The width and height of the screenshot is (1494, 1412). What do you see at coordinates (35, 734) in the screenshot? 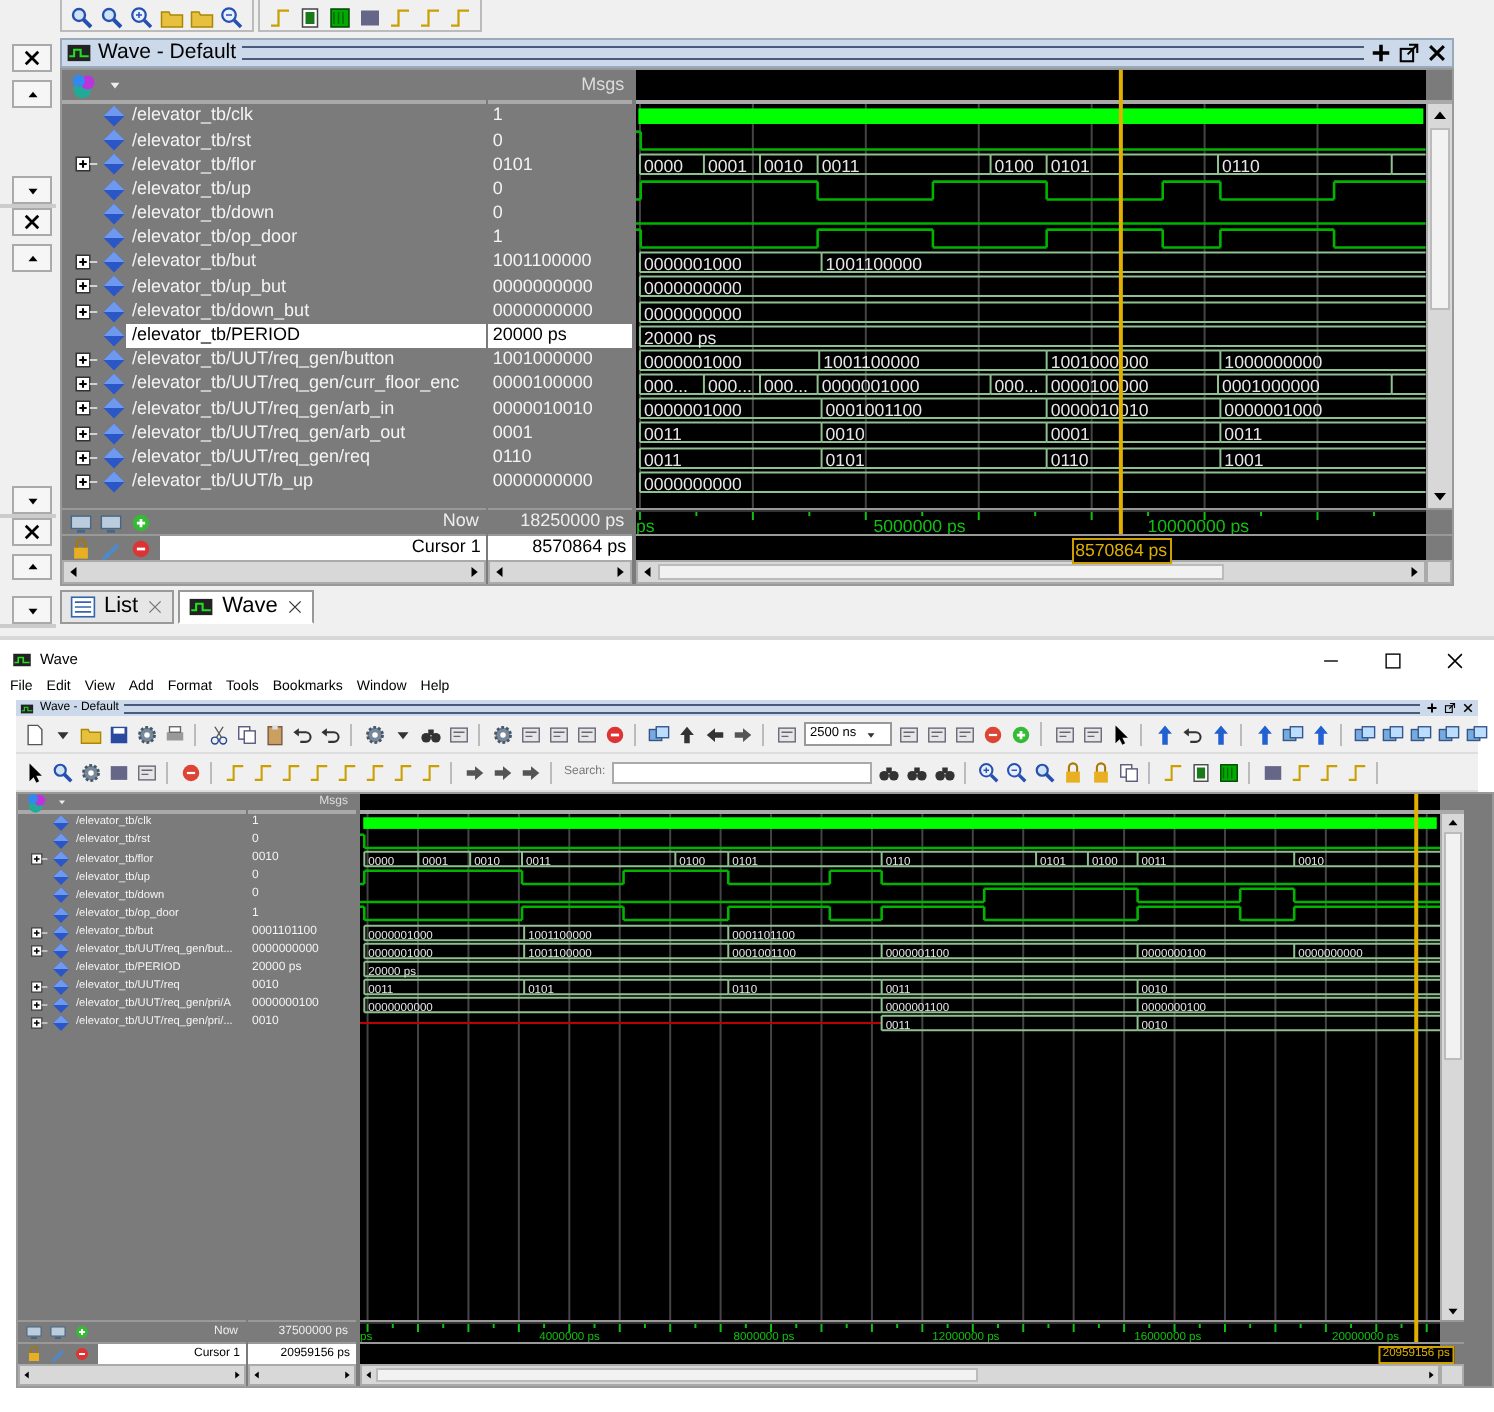
I see `document-icon` at bounding box center [35, 734].